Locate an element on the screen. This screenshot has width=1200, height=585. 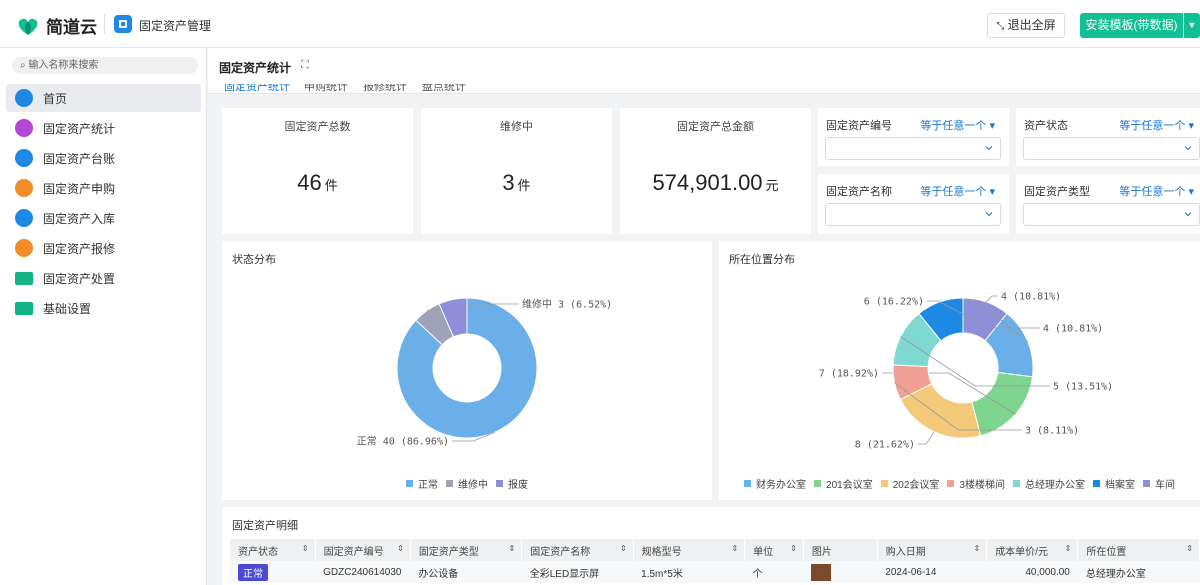
legend-item: 报废 is located at coordinates (512, 483).